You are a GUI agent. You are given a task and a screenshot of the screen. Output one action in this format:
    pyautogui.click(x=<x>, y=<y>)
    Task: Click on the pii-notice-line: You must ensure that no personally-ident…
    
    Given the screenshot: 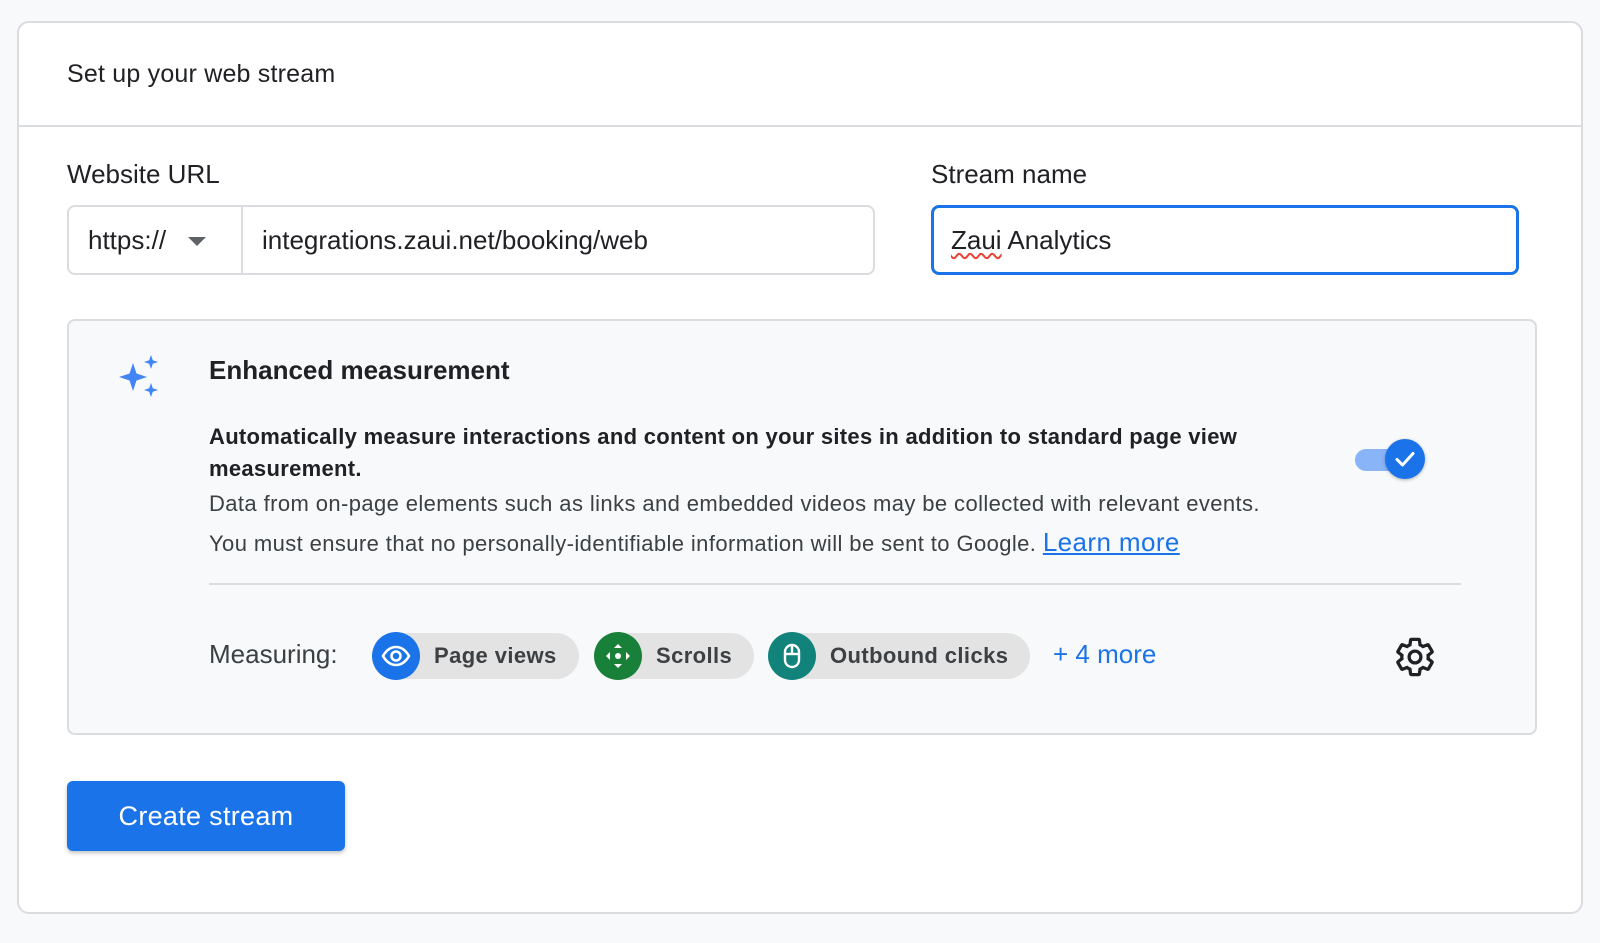 What is the action you would take?
    pyautogui.click(x=694, y=542)
    